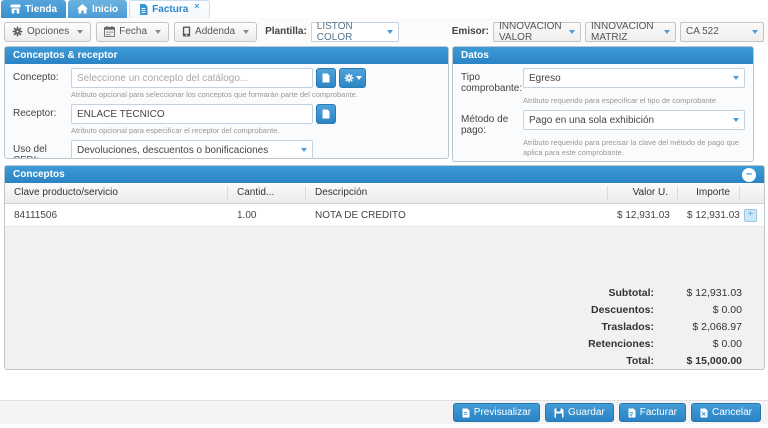  What do you see at coordinates (722, 31) in the screenshot?
I see `emisor-select-serie: CA 522` at bounding box center [722, 31].